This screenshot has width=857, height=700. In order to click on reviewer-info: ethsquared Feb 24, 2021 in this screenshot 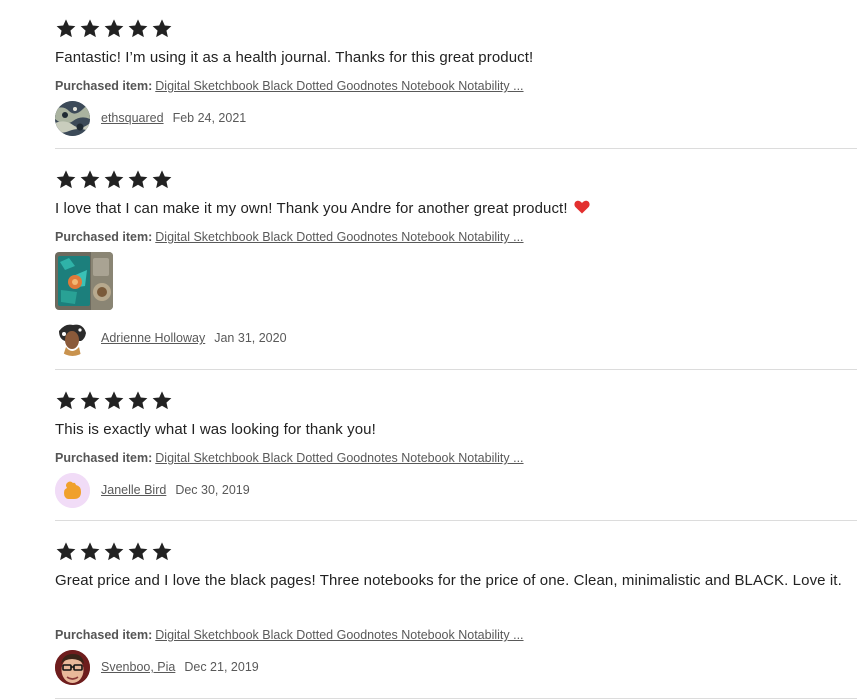, I will do `click(150, 118)`.